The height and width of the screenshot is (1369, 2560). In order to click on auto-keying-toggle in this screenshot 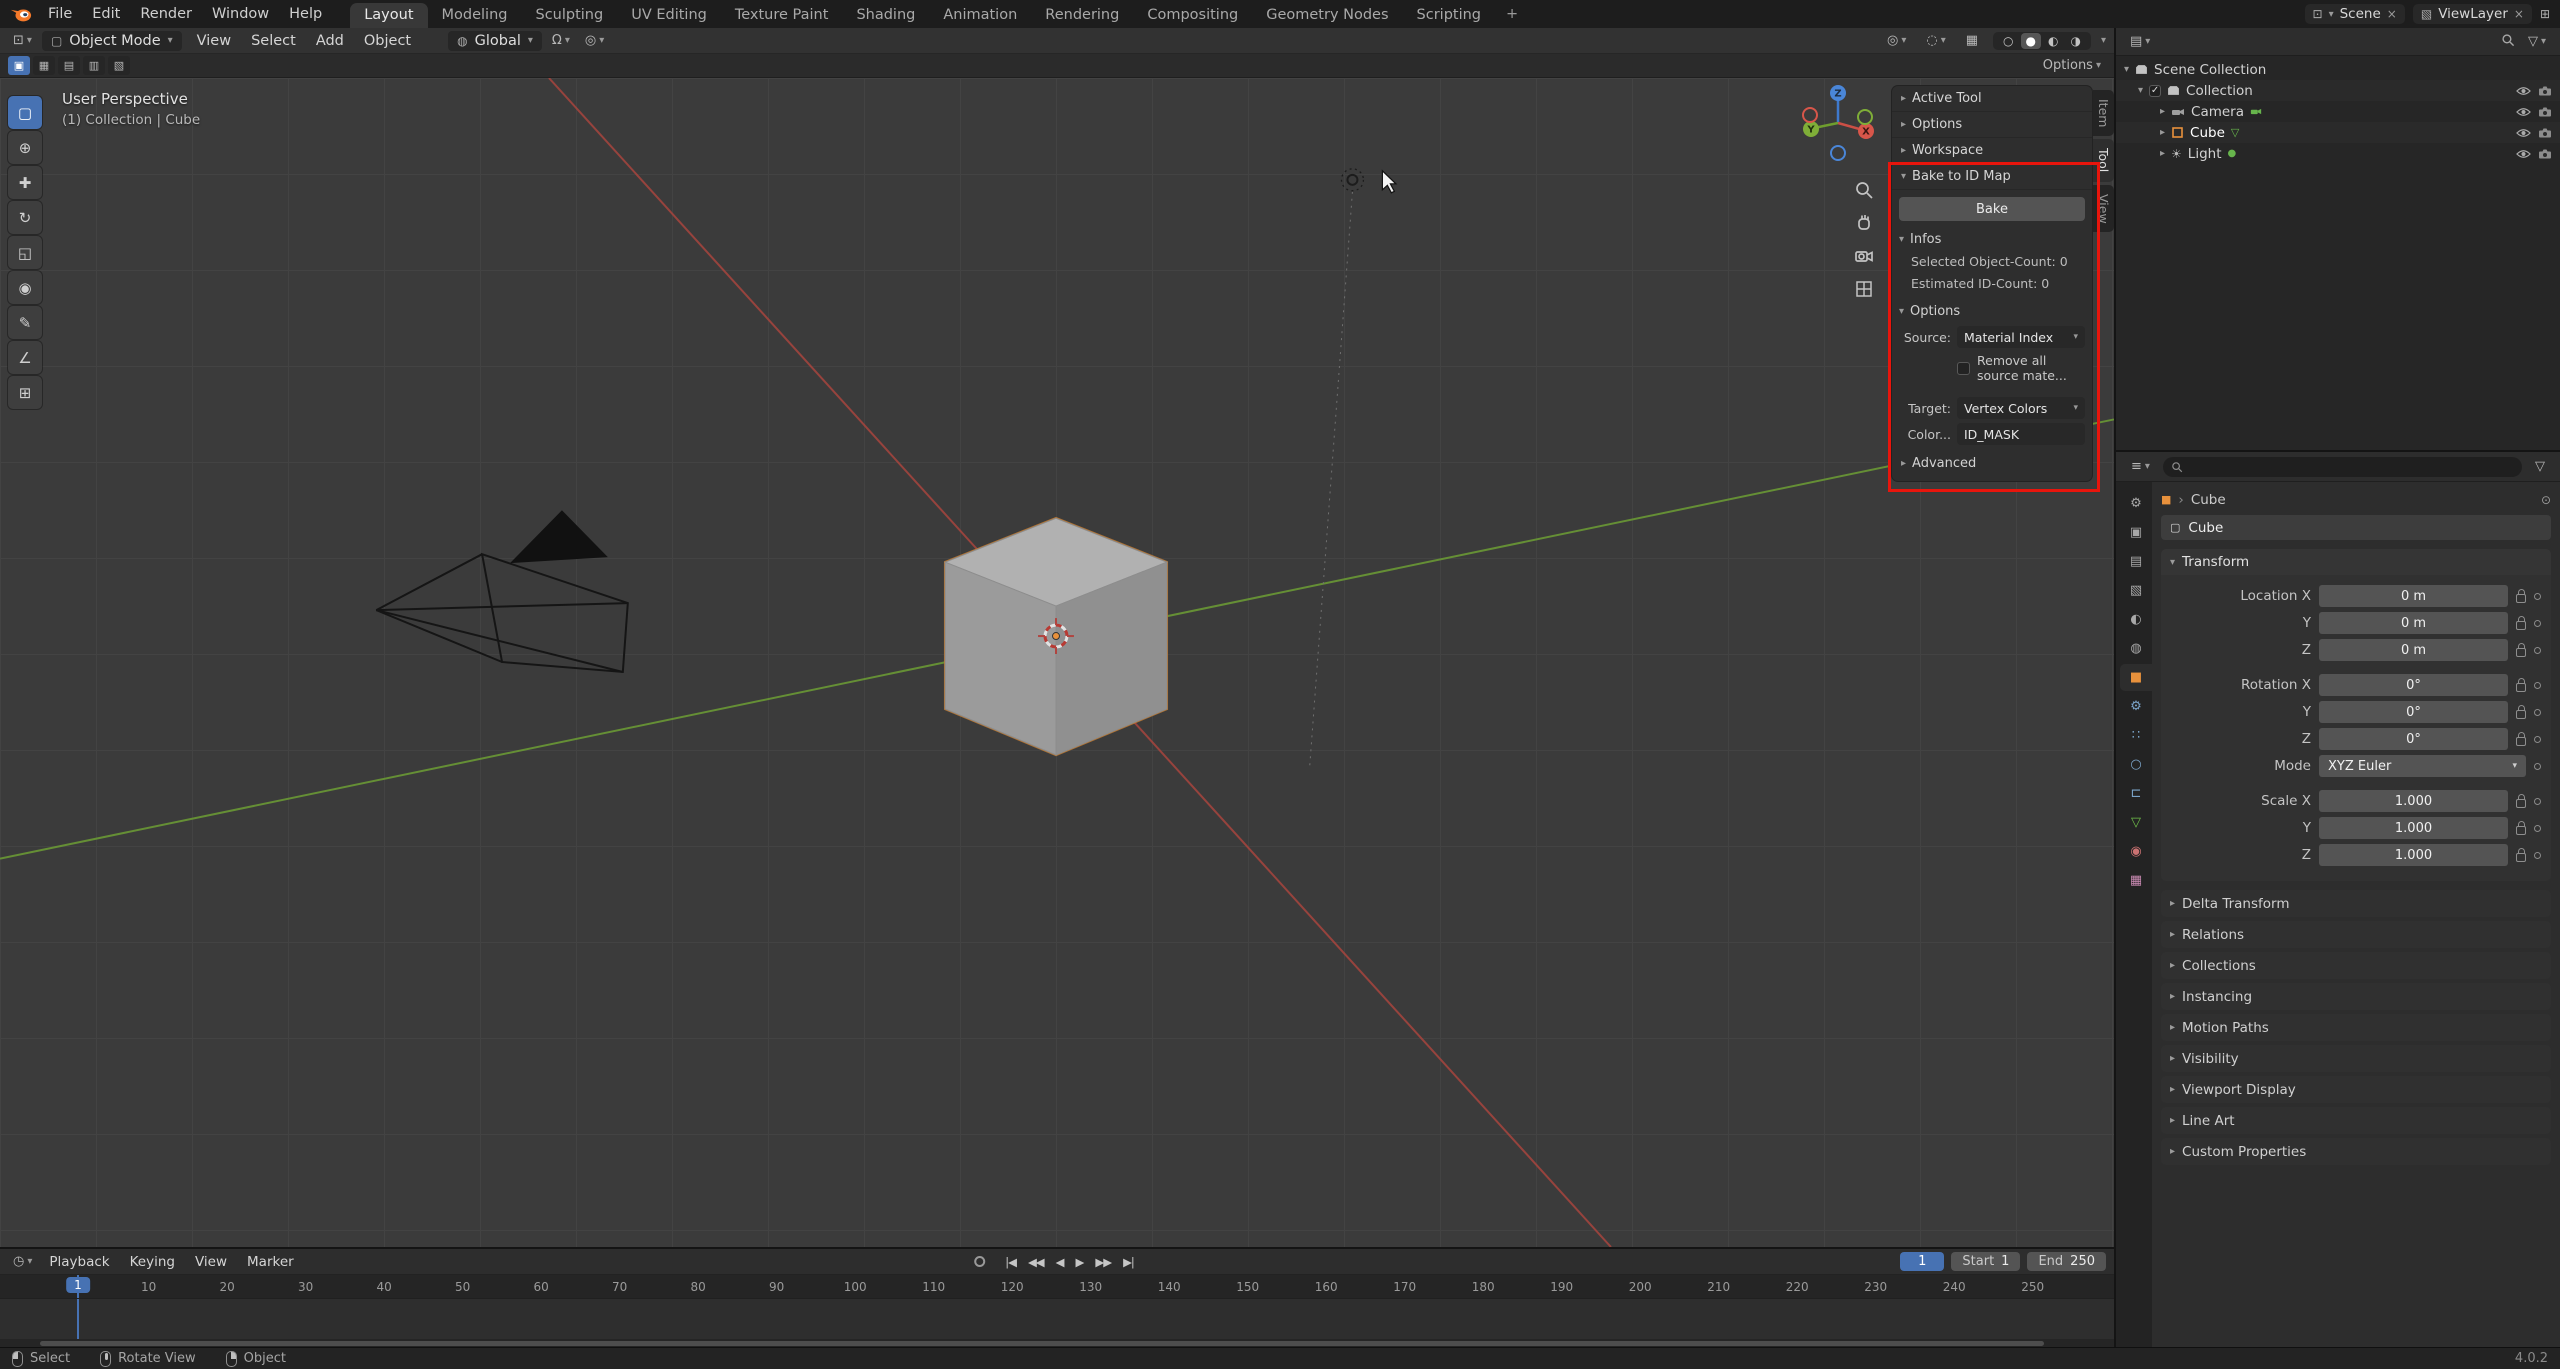, I will do `click(980, 1261)`.